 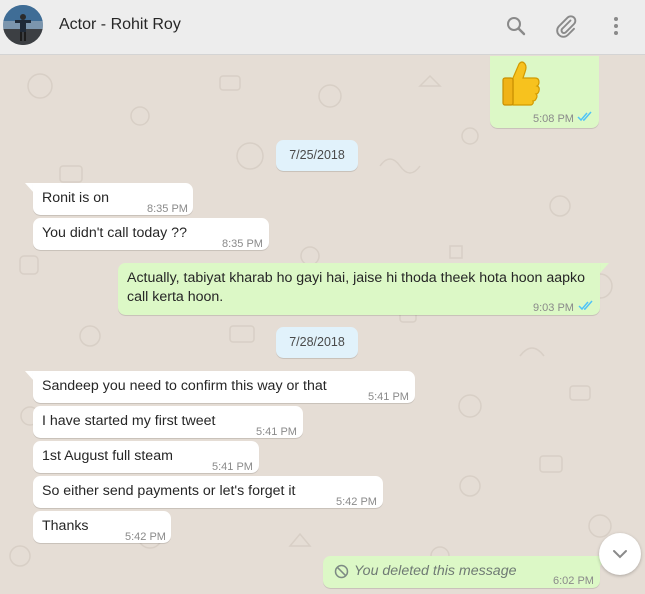 I want to click on bubble-tail, so click(x=604, y=268).